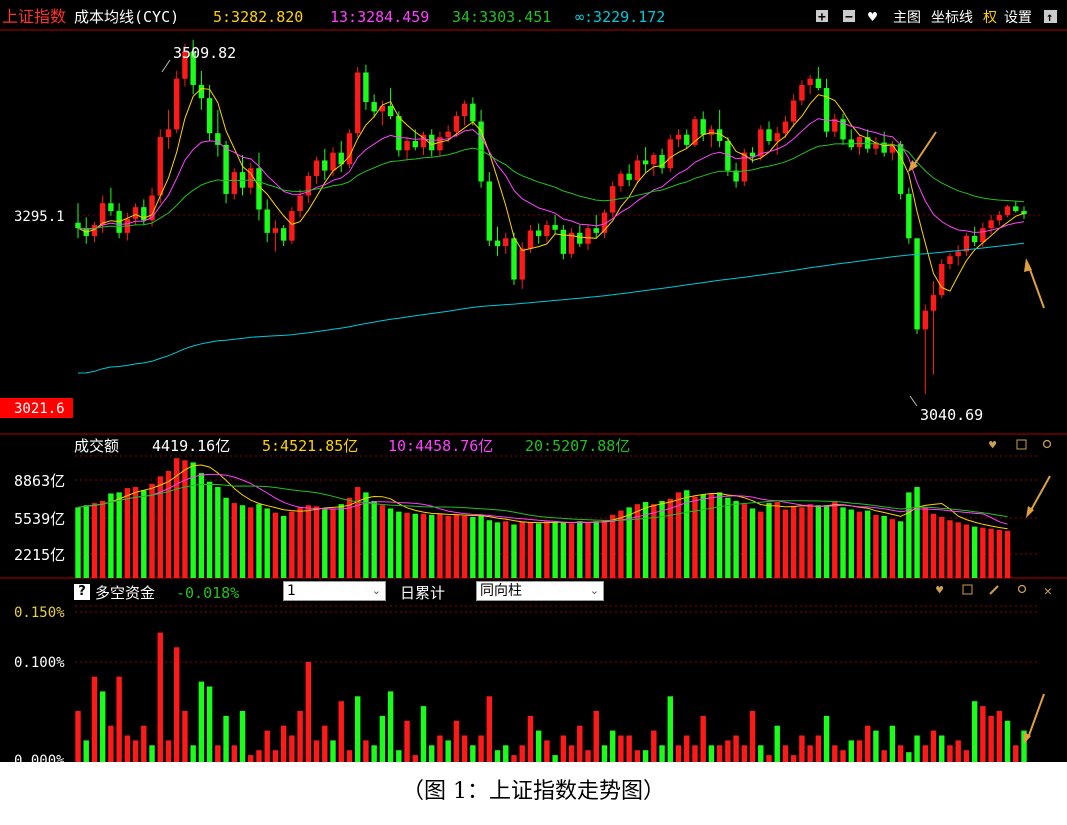 The image size is (1067, 825). I want to click on axis-line-button: 坐标线, so click(952, 18).